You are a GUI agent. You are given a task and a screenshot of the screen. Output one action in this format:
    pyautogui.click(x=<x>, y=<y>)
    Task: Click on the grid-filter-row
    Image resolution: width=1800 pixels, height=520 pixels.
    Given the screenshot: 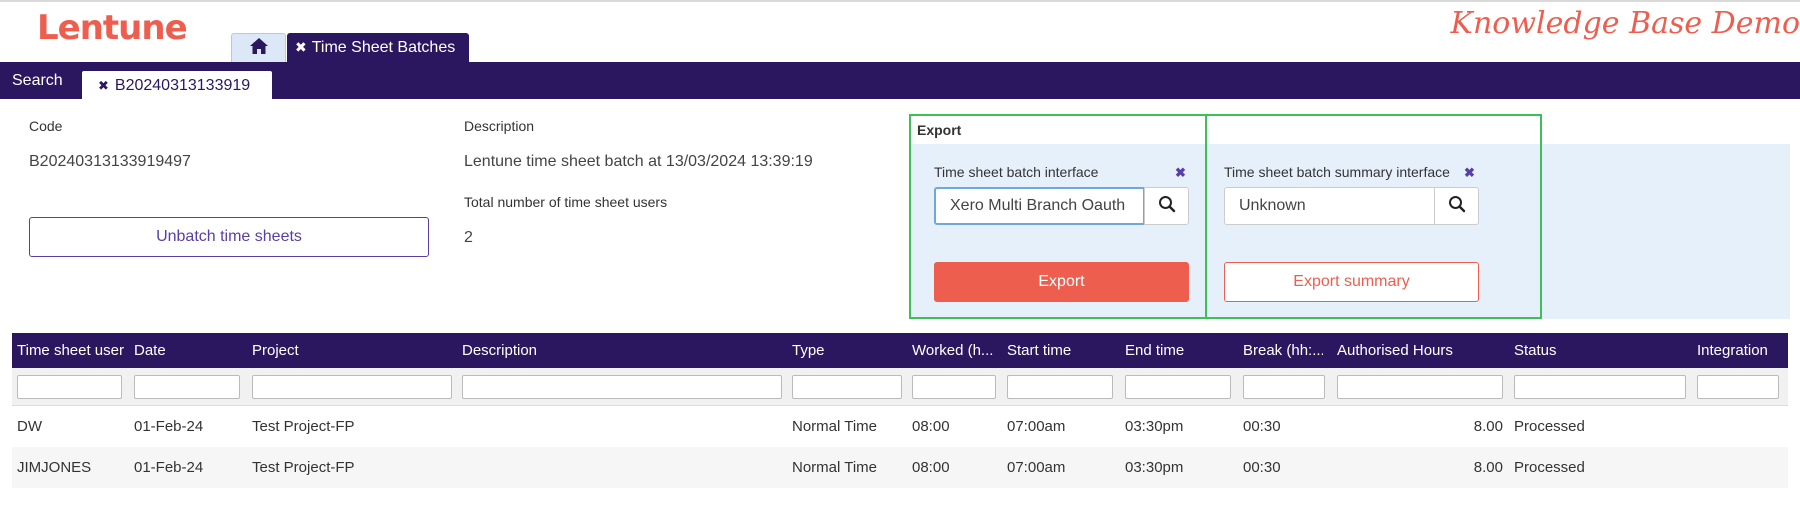 What is the action you would take?
    pyautogui.click(x=900, y=387)
    